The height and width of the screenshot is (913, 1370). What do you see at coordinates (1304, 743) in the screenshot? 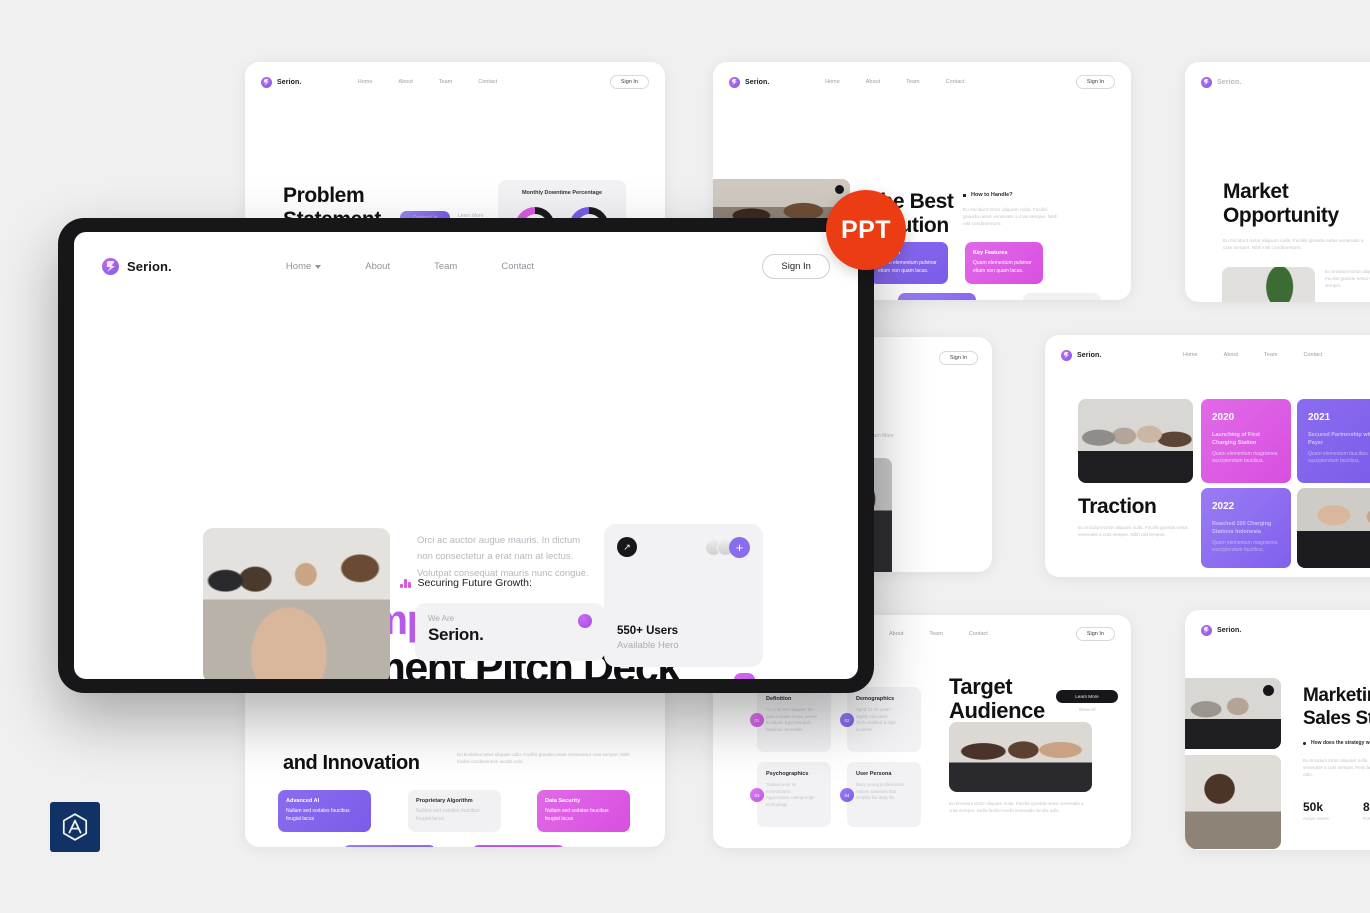
I see `bullet-dot-icon` at bounding box center [1304, 743].